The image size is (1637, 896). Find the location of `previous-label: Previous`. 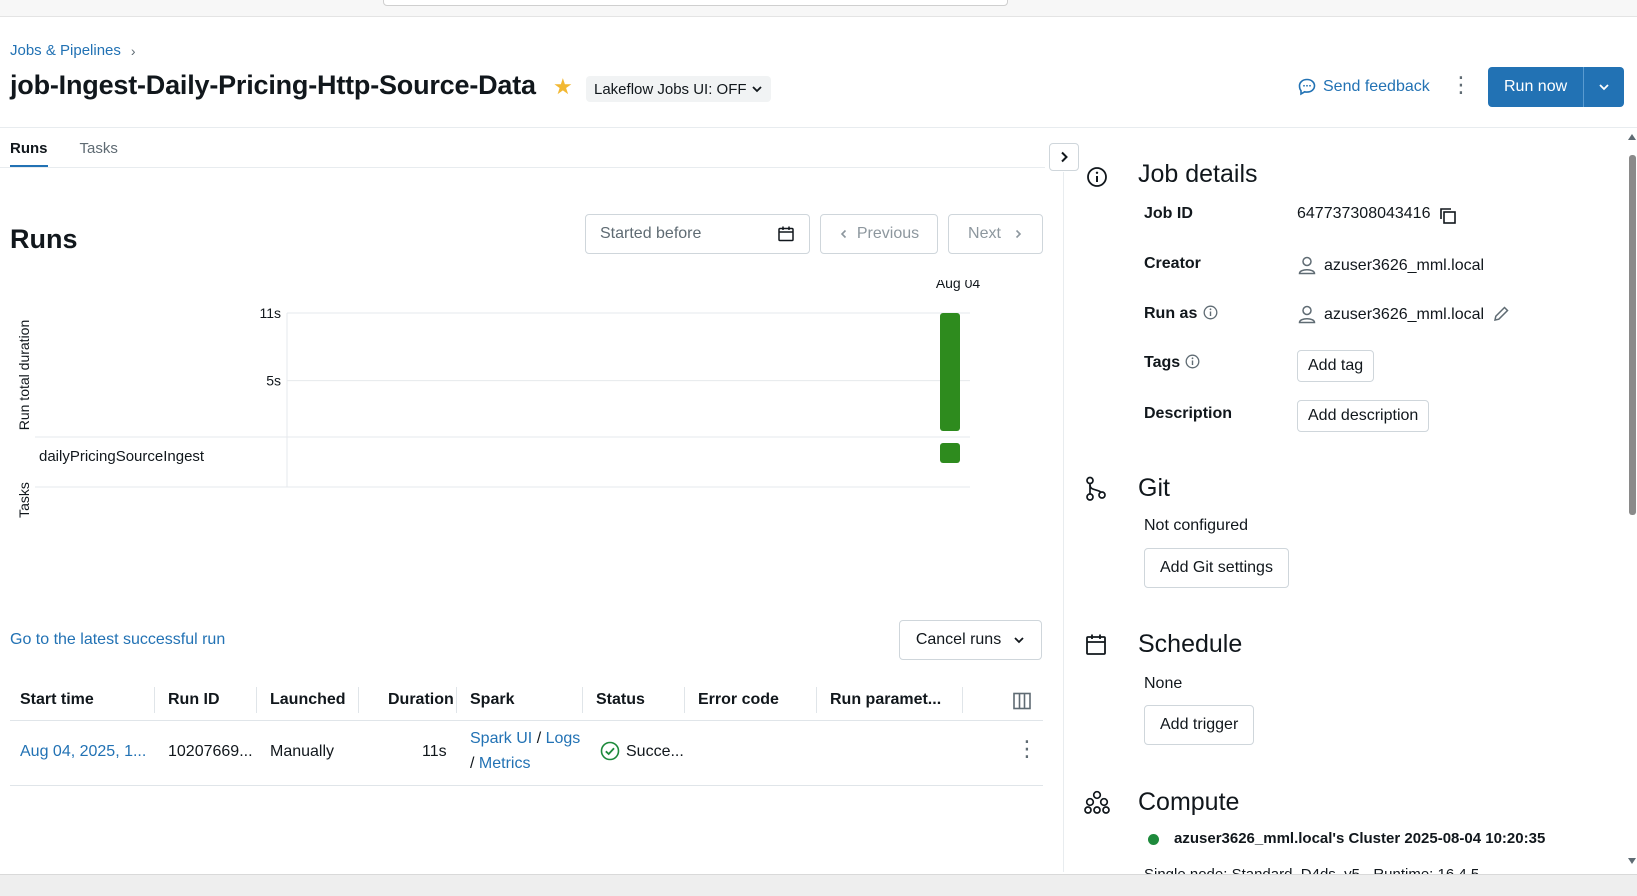

previous-label: Previous is located at coordinates (888, 233).